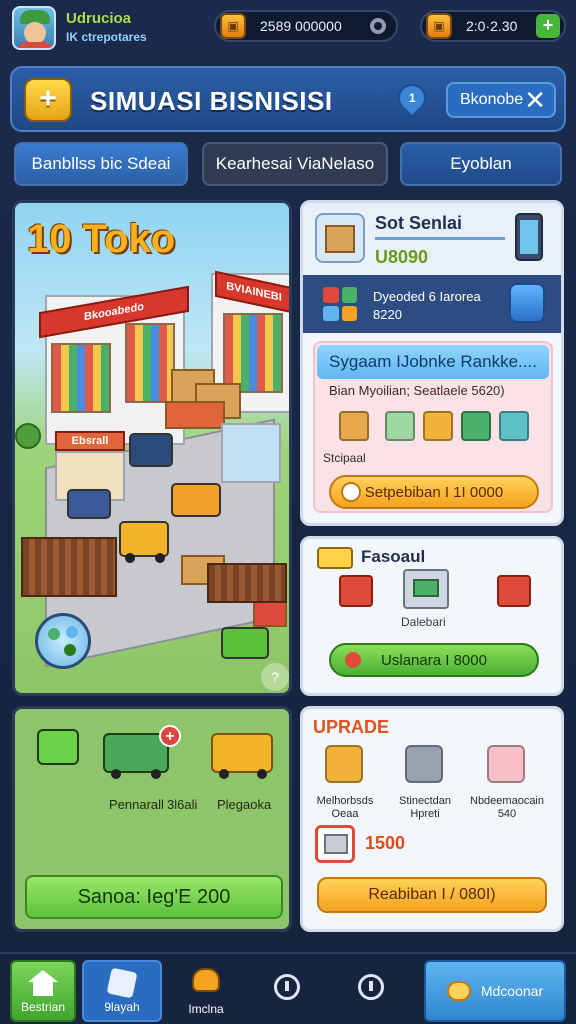 Image resolution: width=576 pixels, height=1024 pixels. I want to click on chat-bubble-icon, so click(351, 492).